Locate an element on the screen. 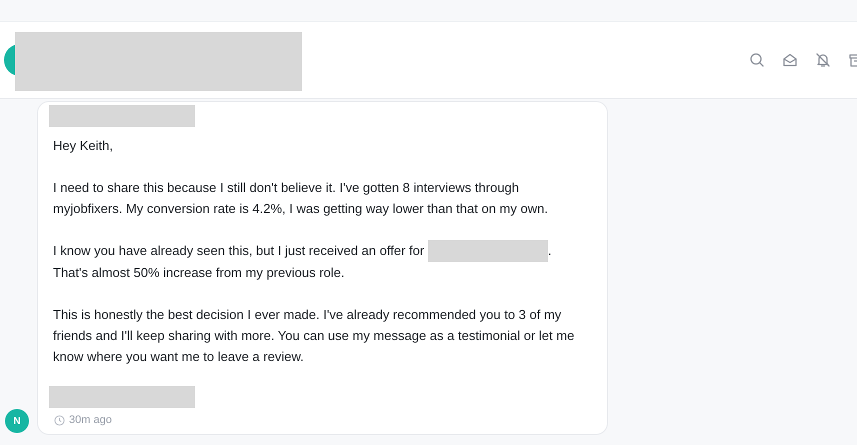 Image resolution: width=857 pixels, height=445 pixels. avatar: N is located at coordinates (17, 421).